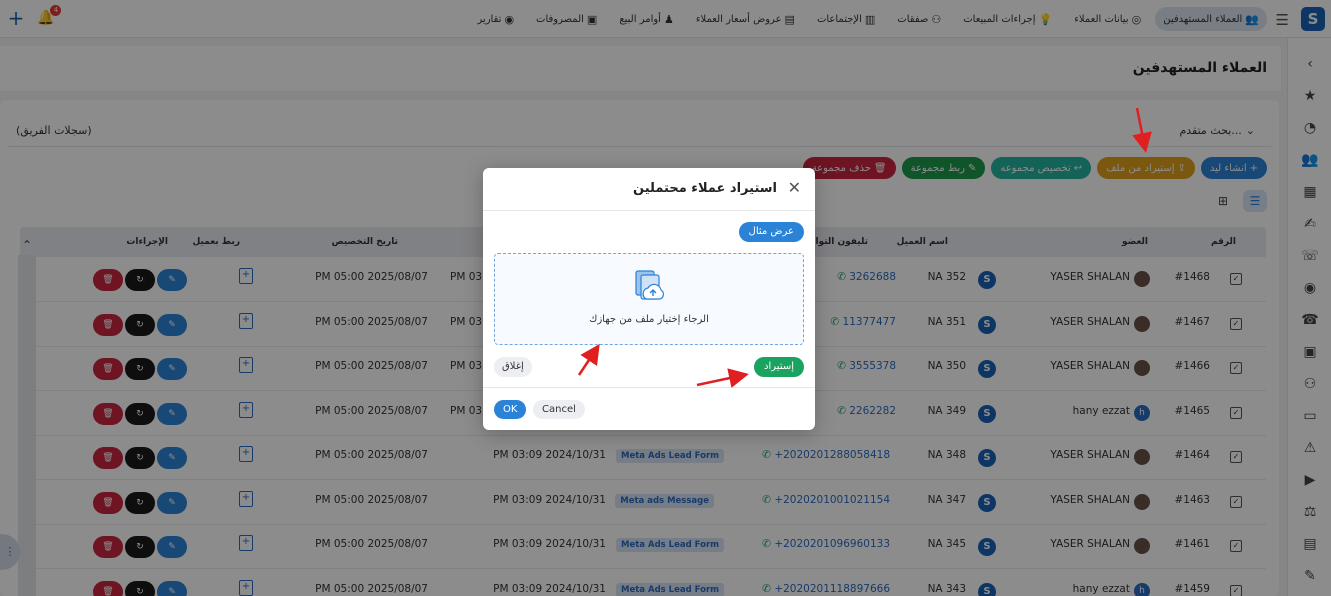 The height and width of the screenshot is (596, 1331). Describe the element at coordinates (559, 409) in the screenshot. I see `cancel-button: Cancel` at that location.